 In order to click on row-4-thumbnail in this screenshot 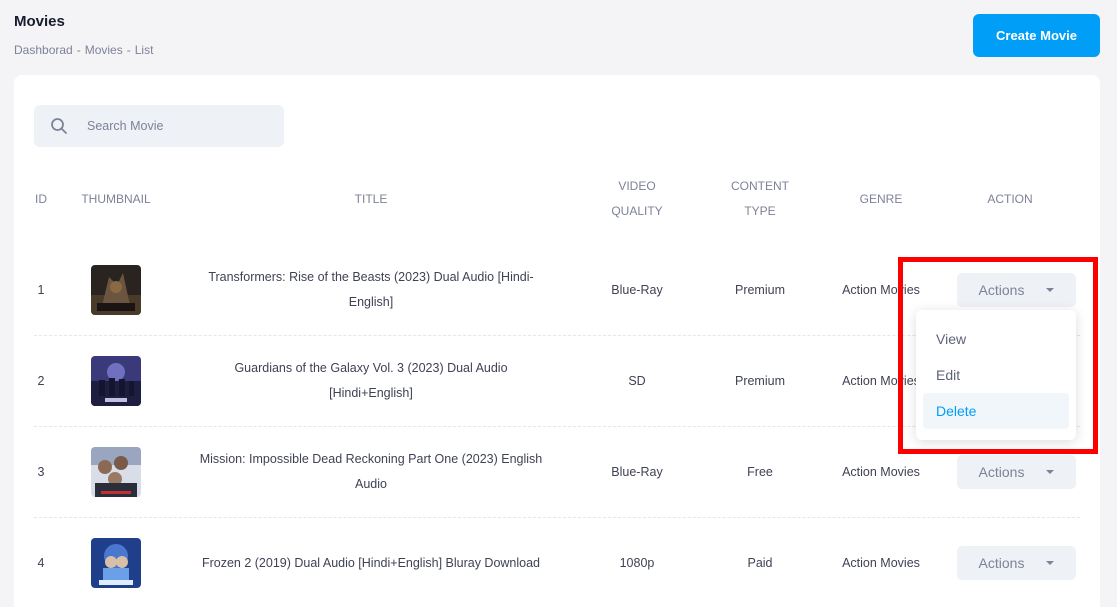, I will do `click(116, 563)`.